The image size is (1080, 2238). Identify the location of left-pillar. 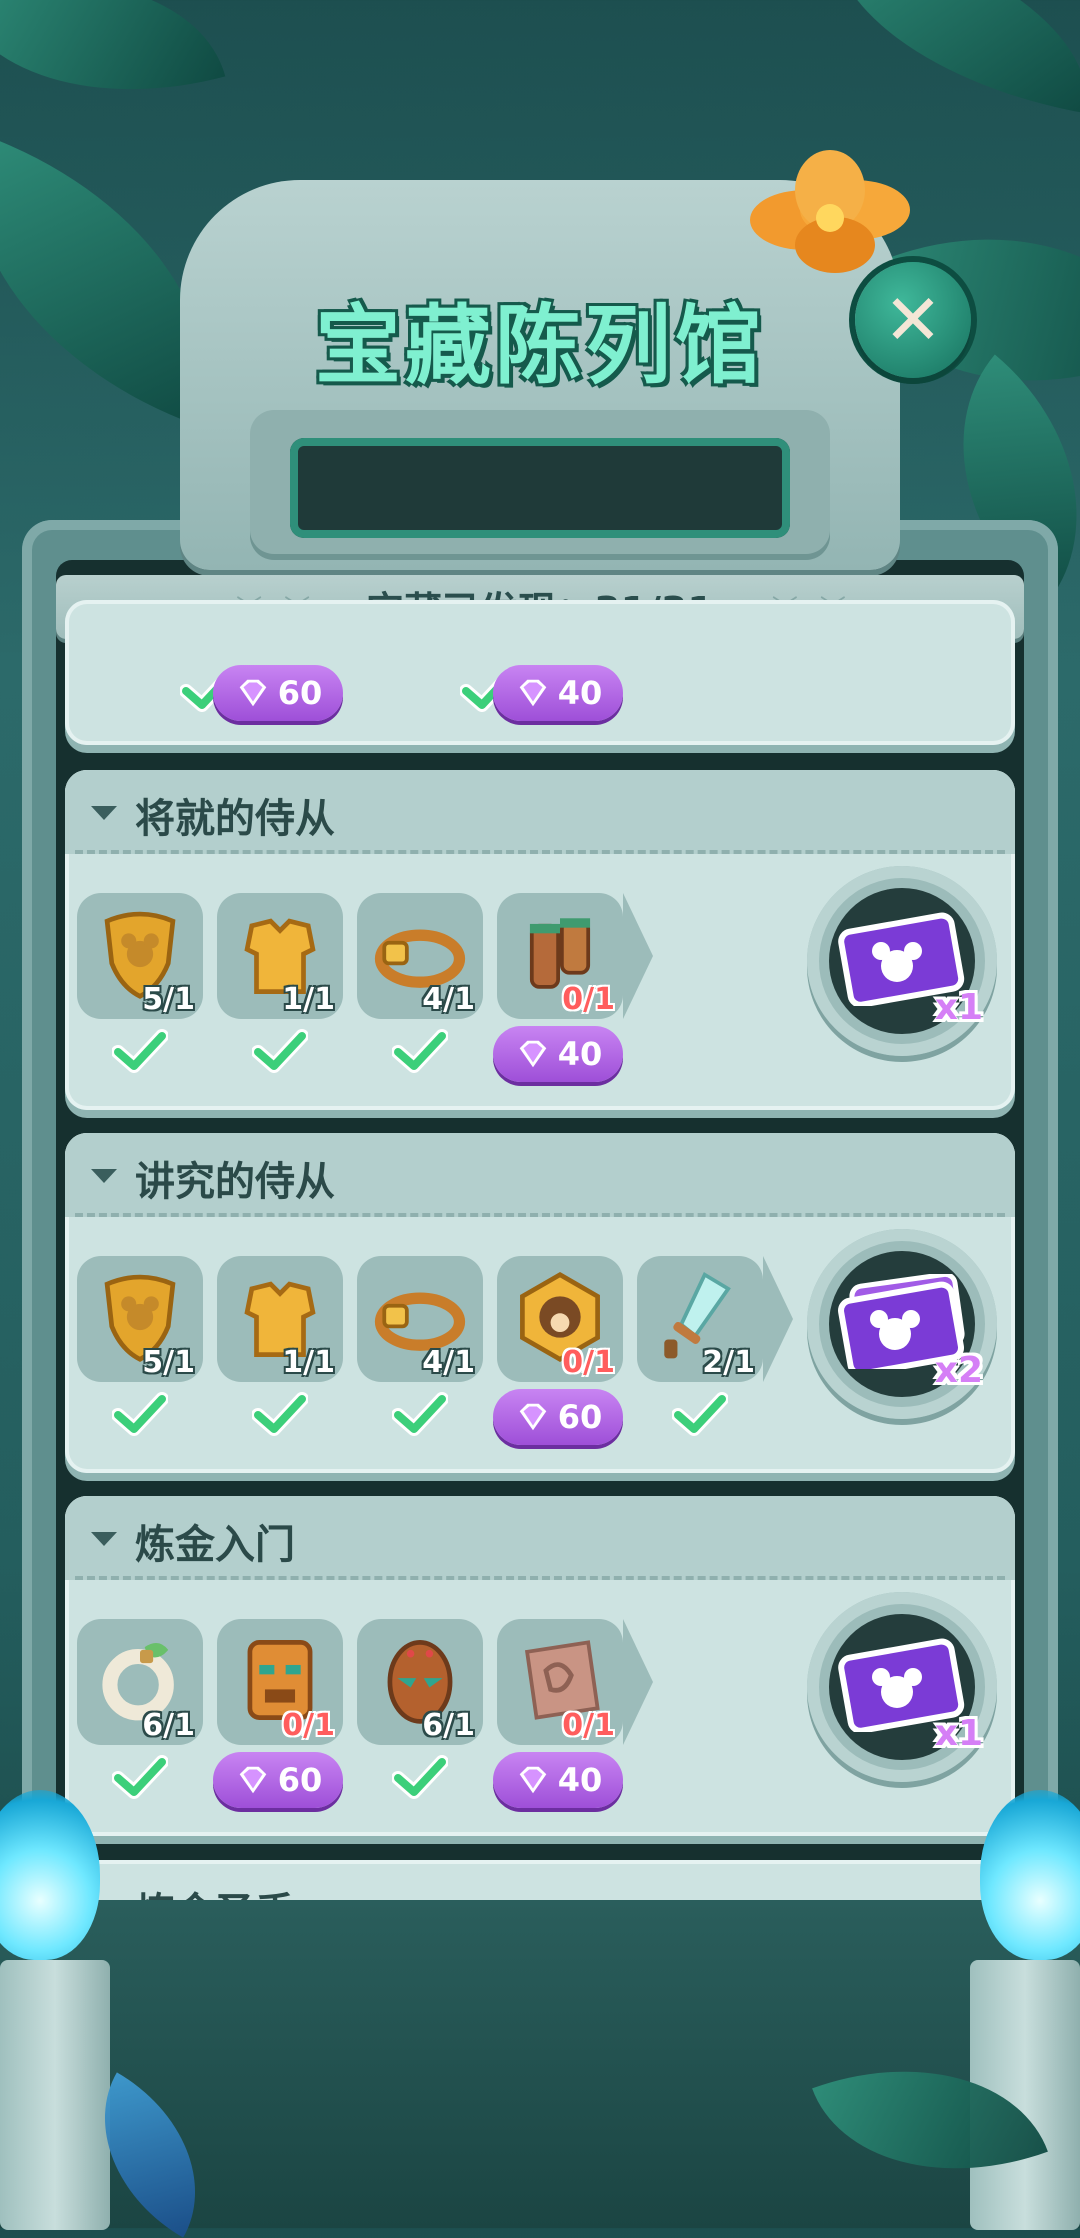
(55, 2095).